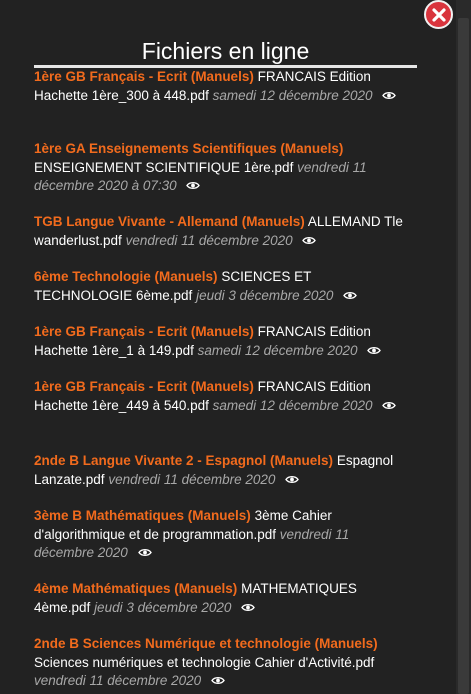 The image size is (471, 694). Describe the element at coordinates (169, 221) in the screenshot. I see `file-category-link: TGB Langue Vivante - Allemand (Manuels)` at that location.